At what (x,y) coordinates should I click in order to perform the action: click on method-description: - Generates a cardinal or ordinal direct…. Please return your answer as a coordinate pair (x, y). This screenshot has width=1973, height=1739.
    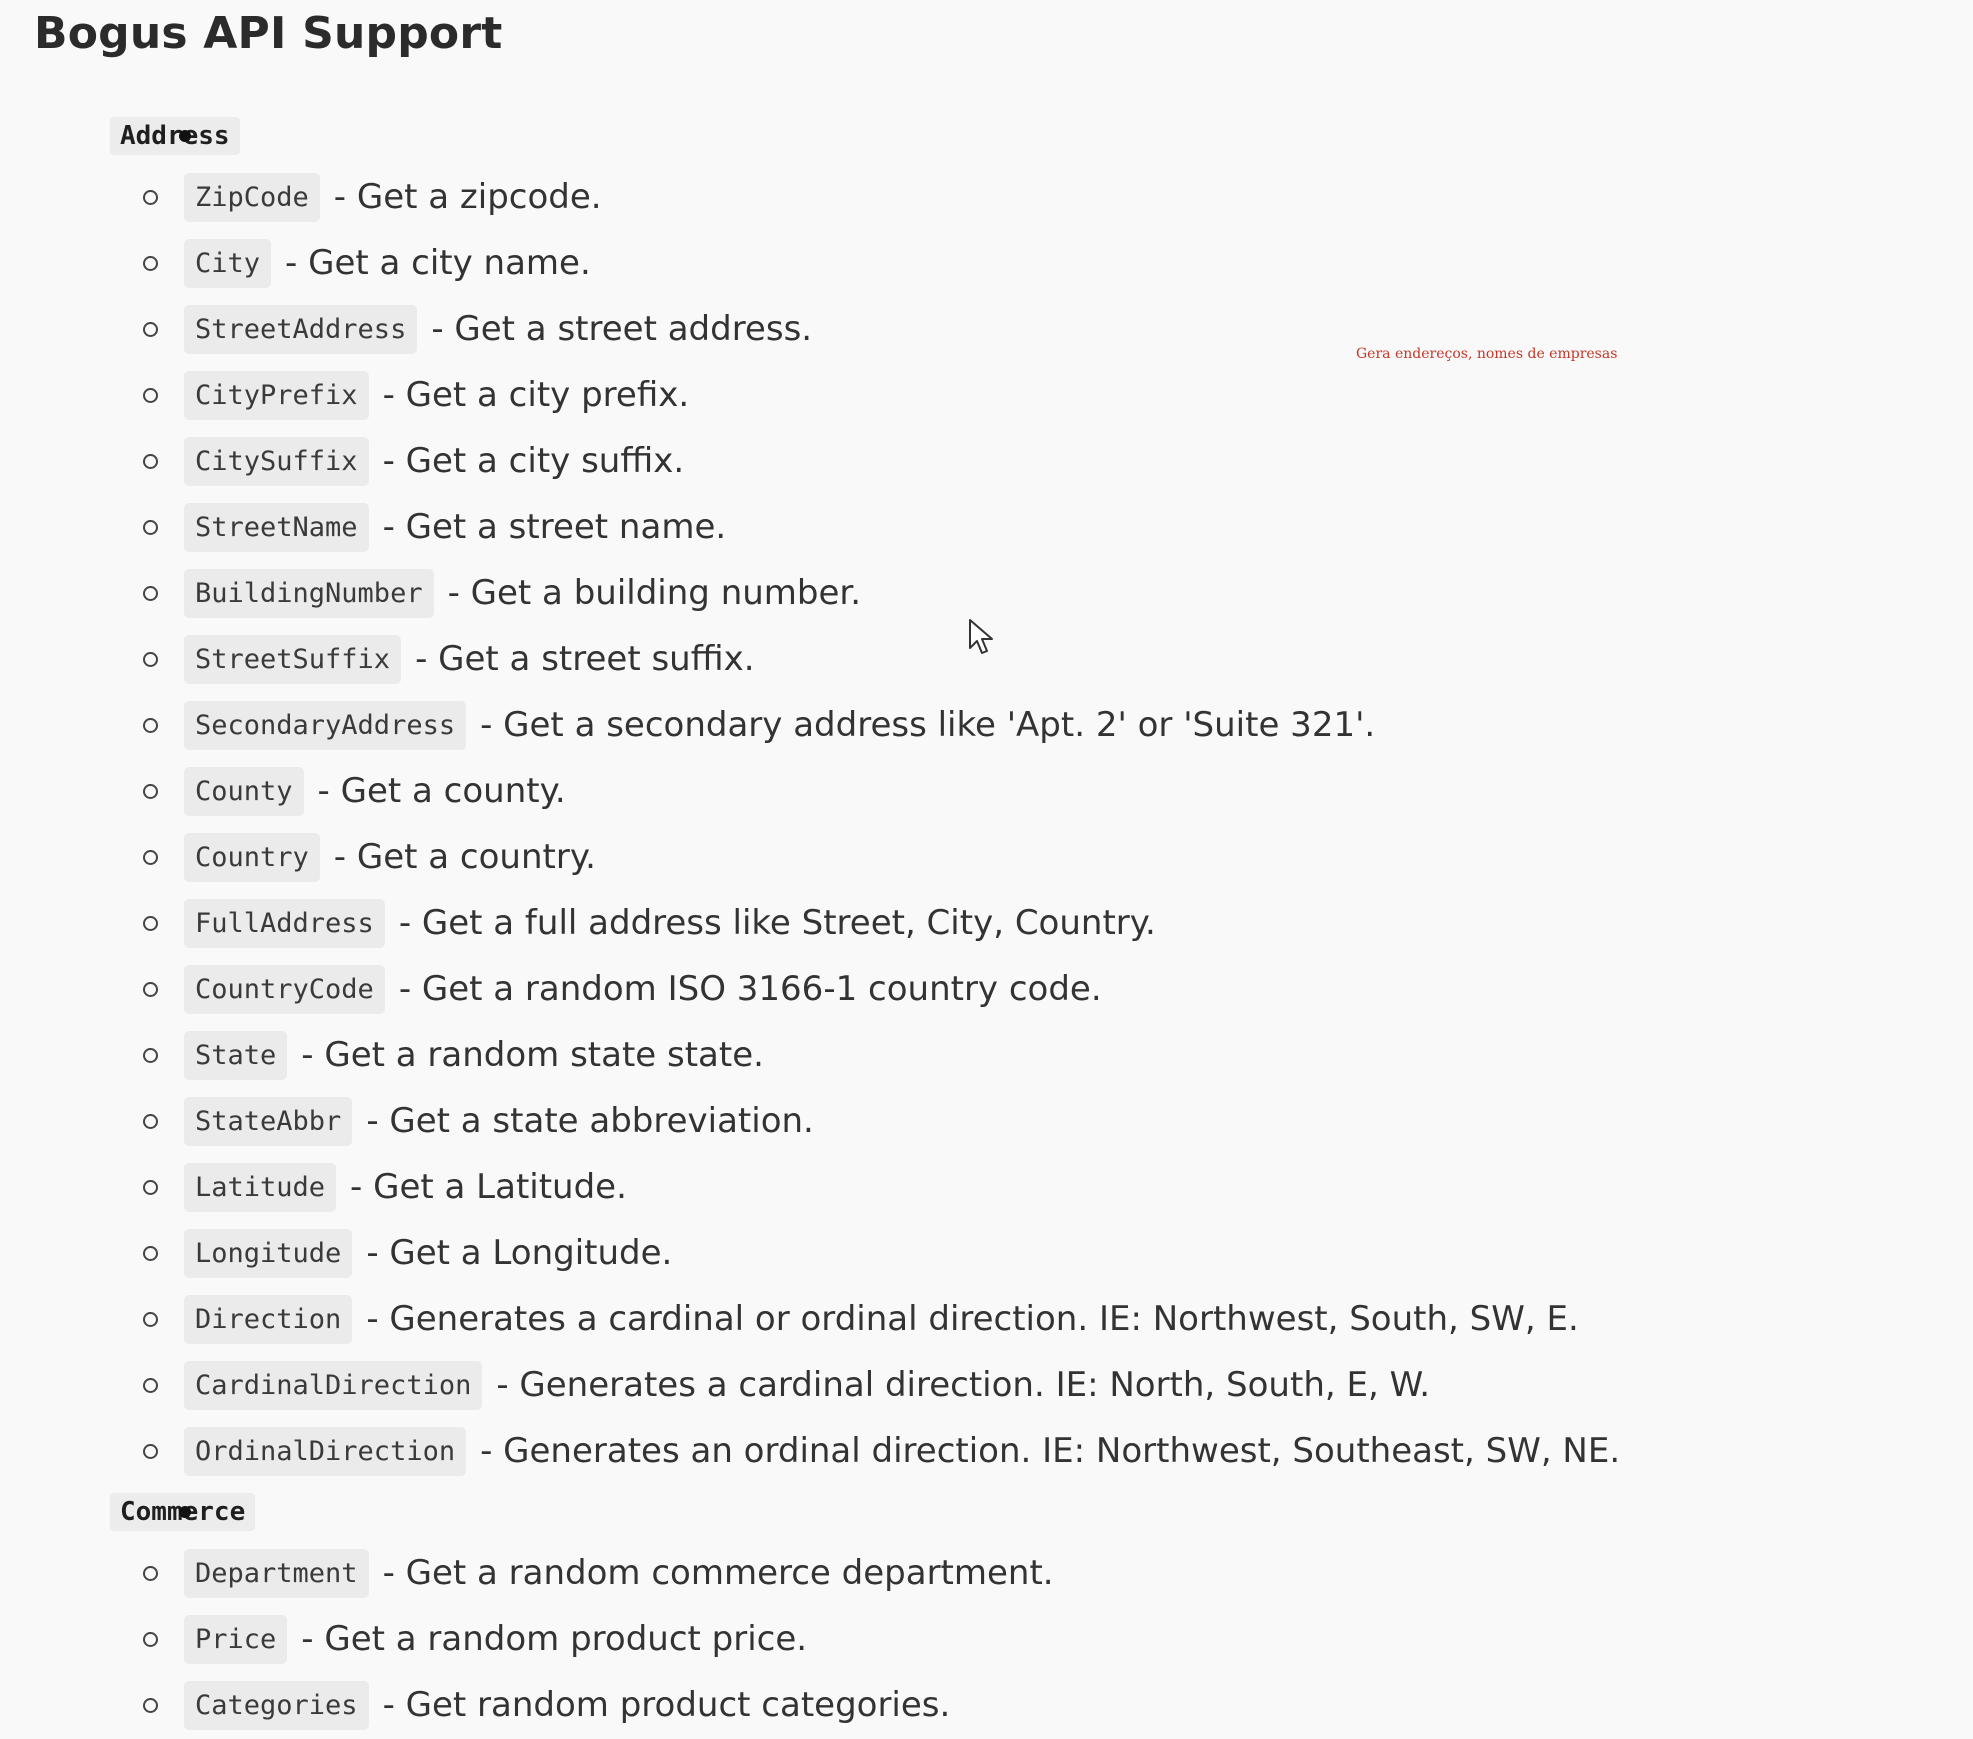
    Looking at the image, I should click on (972, 1319).